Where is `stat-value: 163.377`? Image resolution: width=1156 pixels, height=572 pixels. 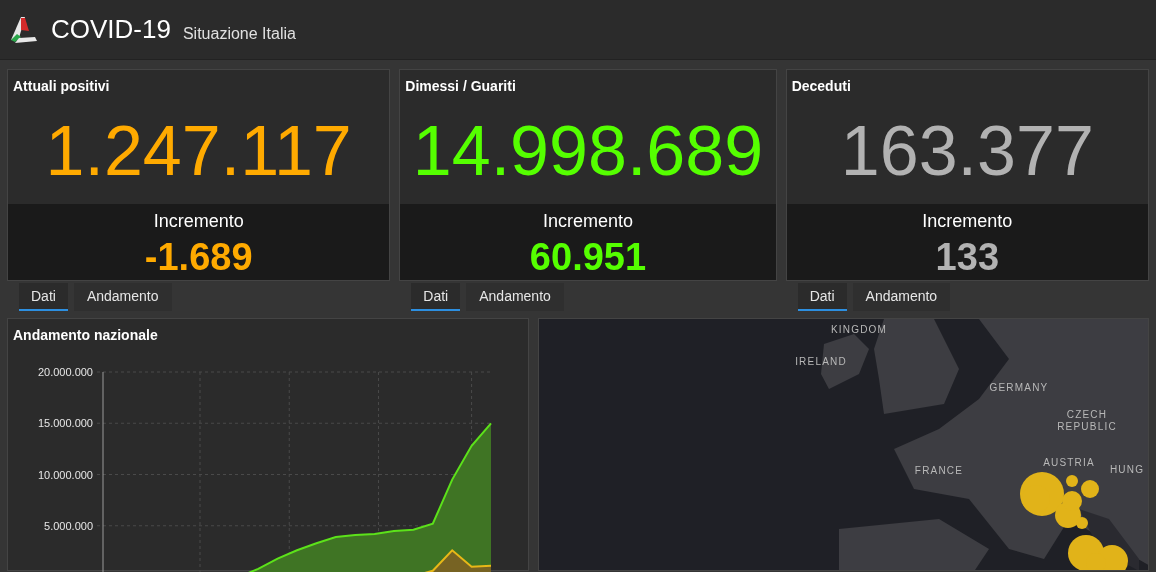 stat-value: 163.377 is located at coordinates (967, 150).